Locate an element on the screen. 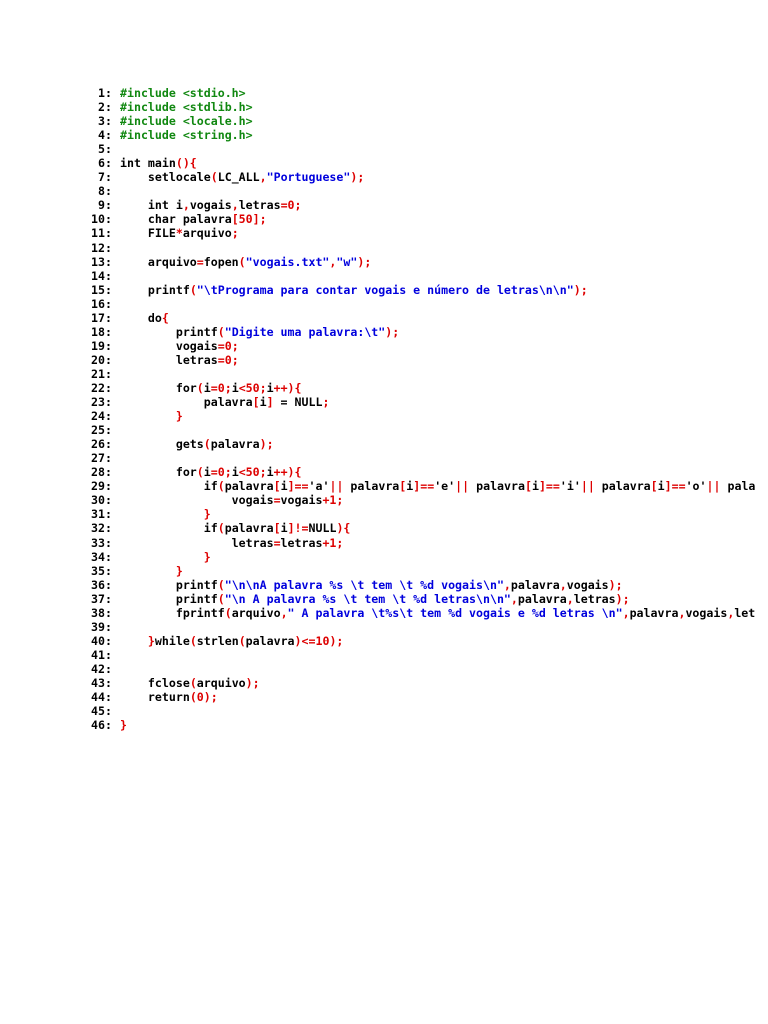  code-token: +1; is located at coordinates (333, 500).